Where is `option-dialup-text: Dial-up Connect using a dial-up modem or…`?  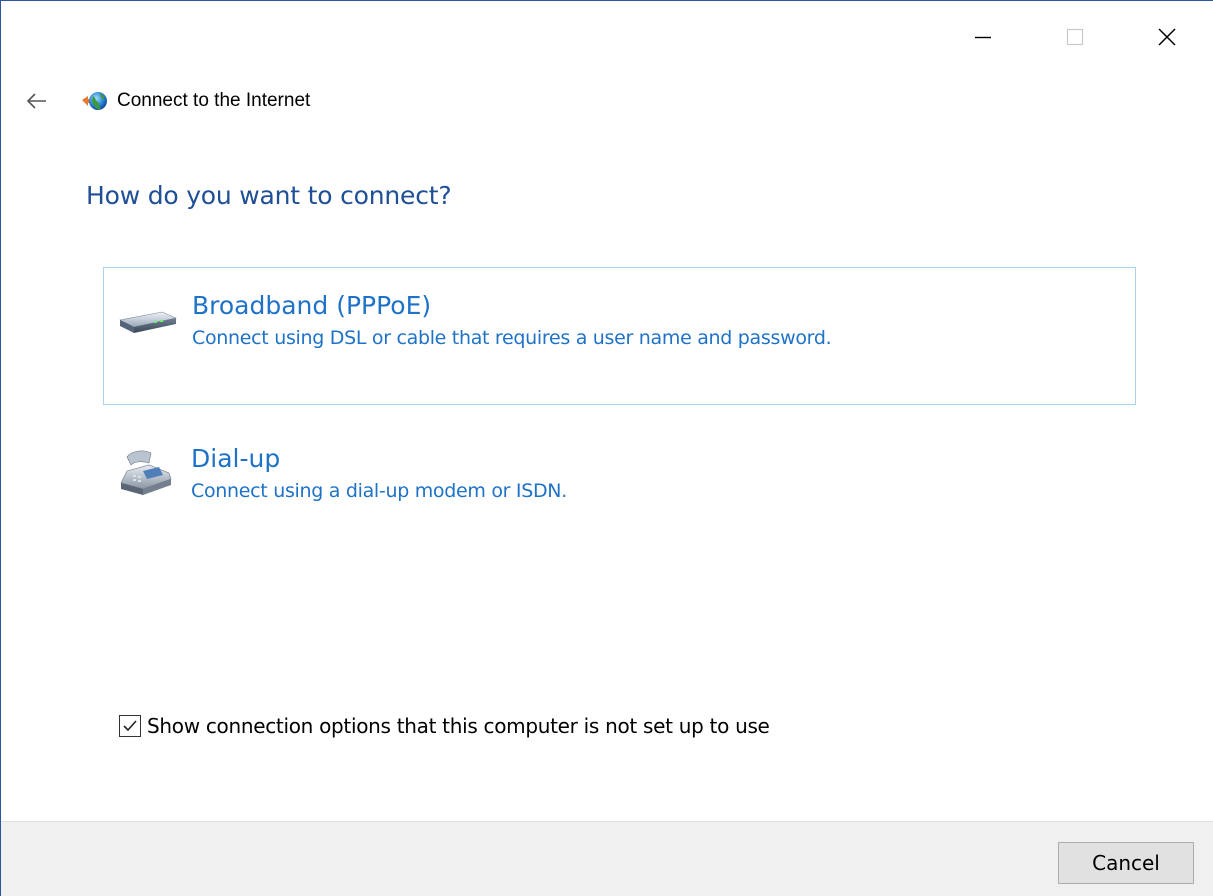
option-dialup-text: Dial-up Connect using a dial-up modem or… is located at coordinates (379, 473).